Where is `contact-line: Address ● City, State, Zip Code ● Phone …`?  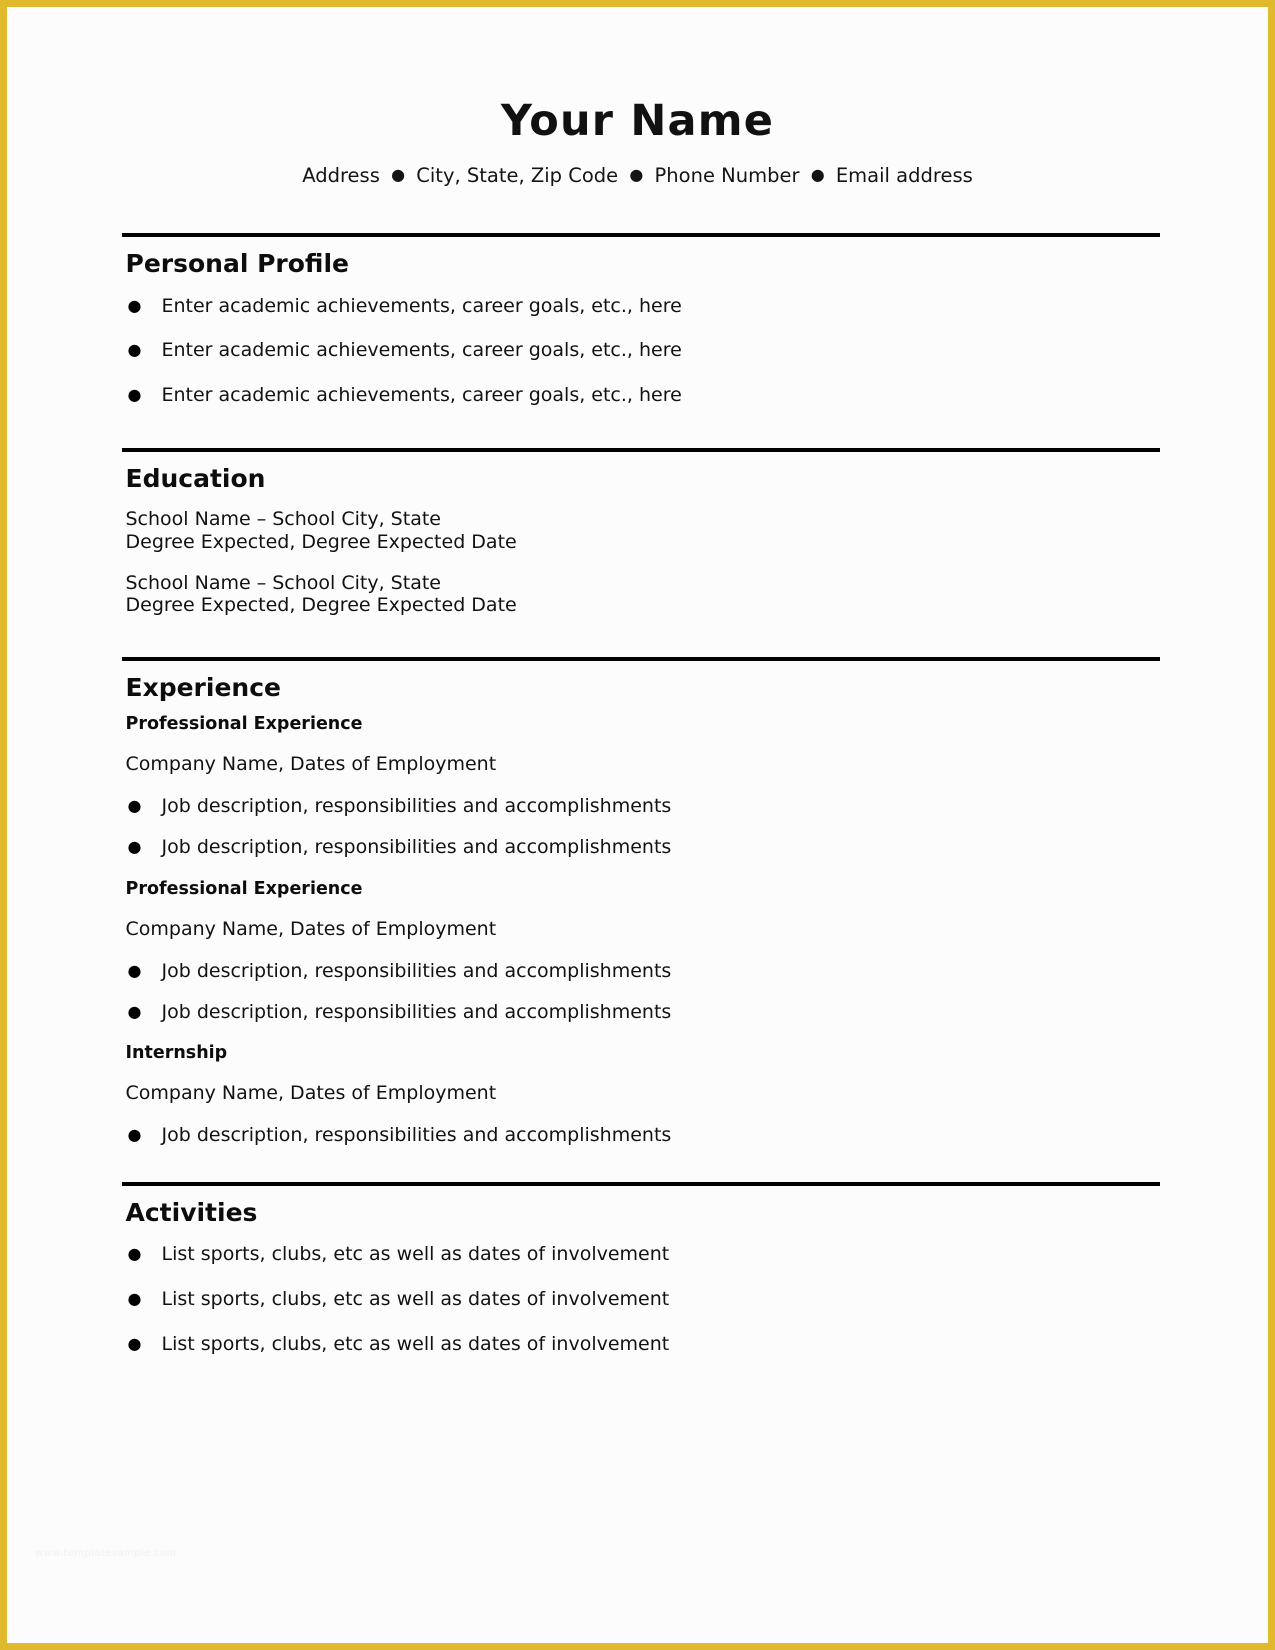 contact-line: Address ● City, State, Zip Code ● Phone … is located at coordinates (637, 175).